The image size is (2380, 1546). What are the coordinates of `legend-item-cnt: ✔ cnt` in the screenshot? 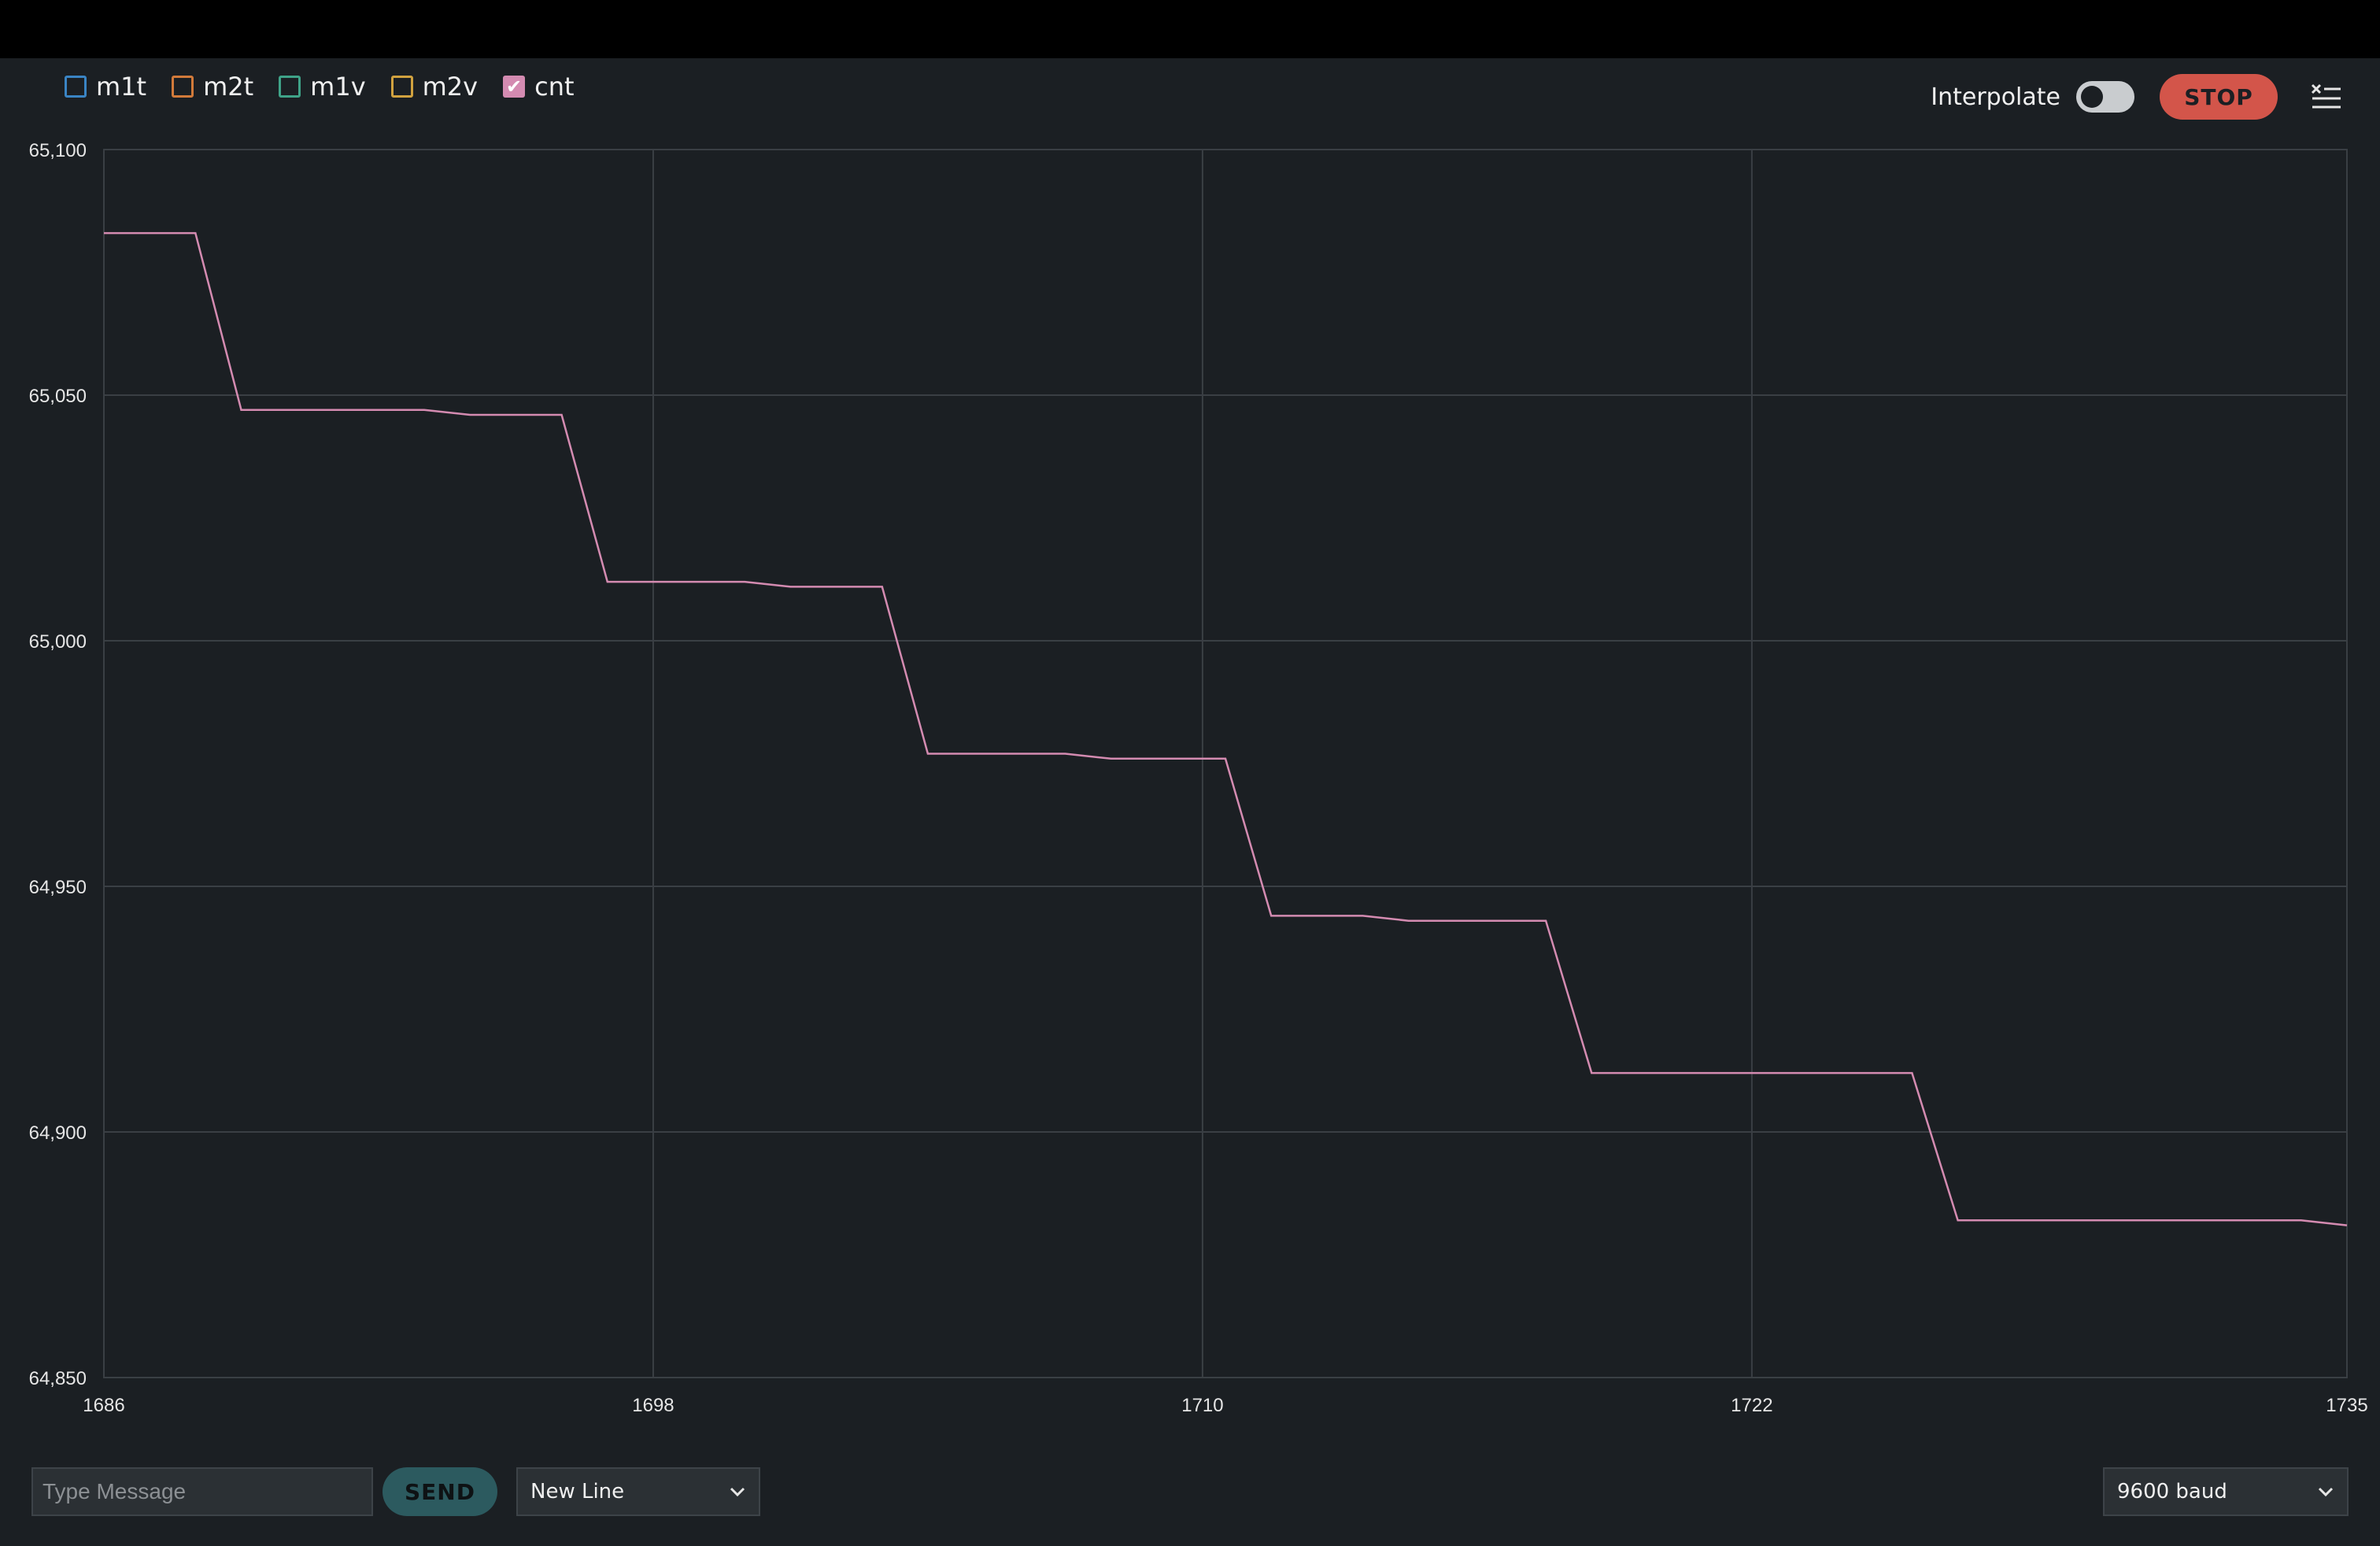 It's located at (539, 87).